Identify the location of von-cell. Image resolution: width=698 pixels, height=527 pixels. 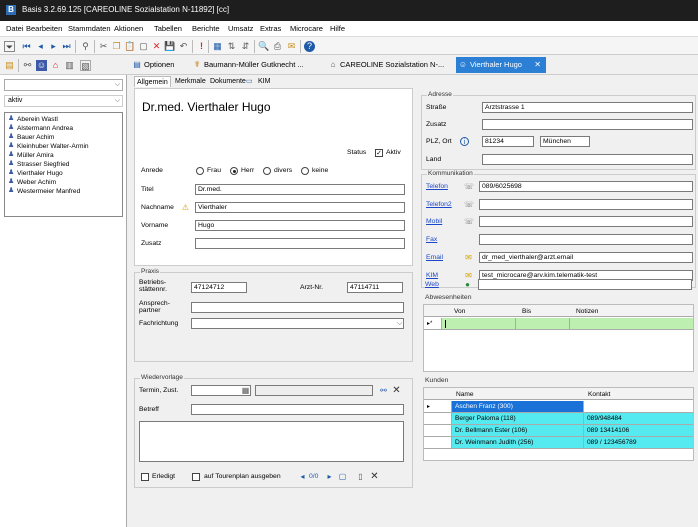
(479, 324).